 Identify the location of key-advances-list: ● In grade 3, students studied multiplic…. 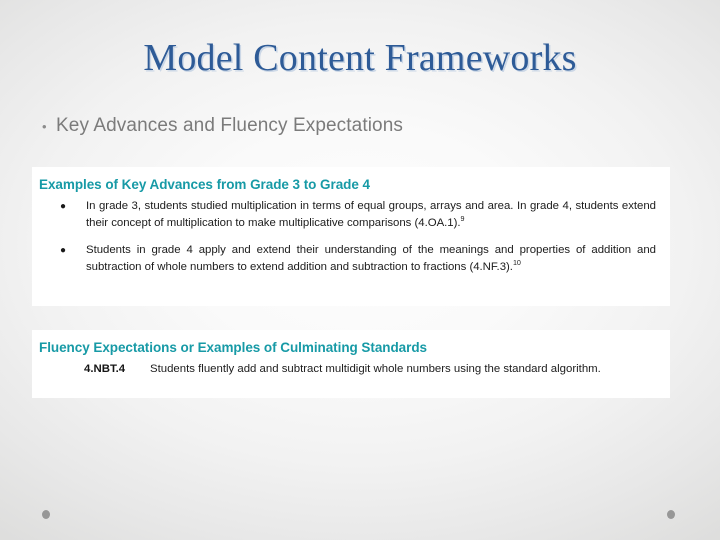
(348, 237).